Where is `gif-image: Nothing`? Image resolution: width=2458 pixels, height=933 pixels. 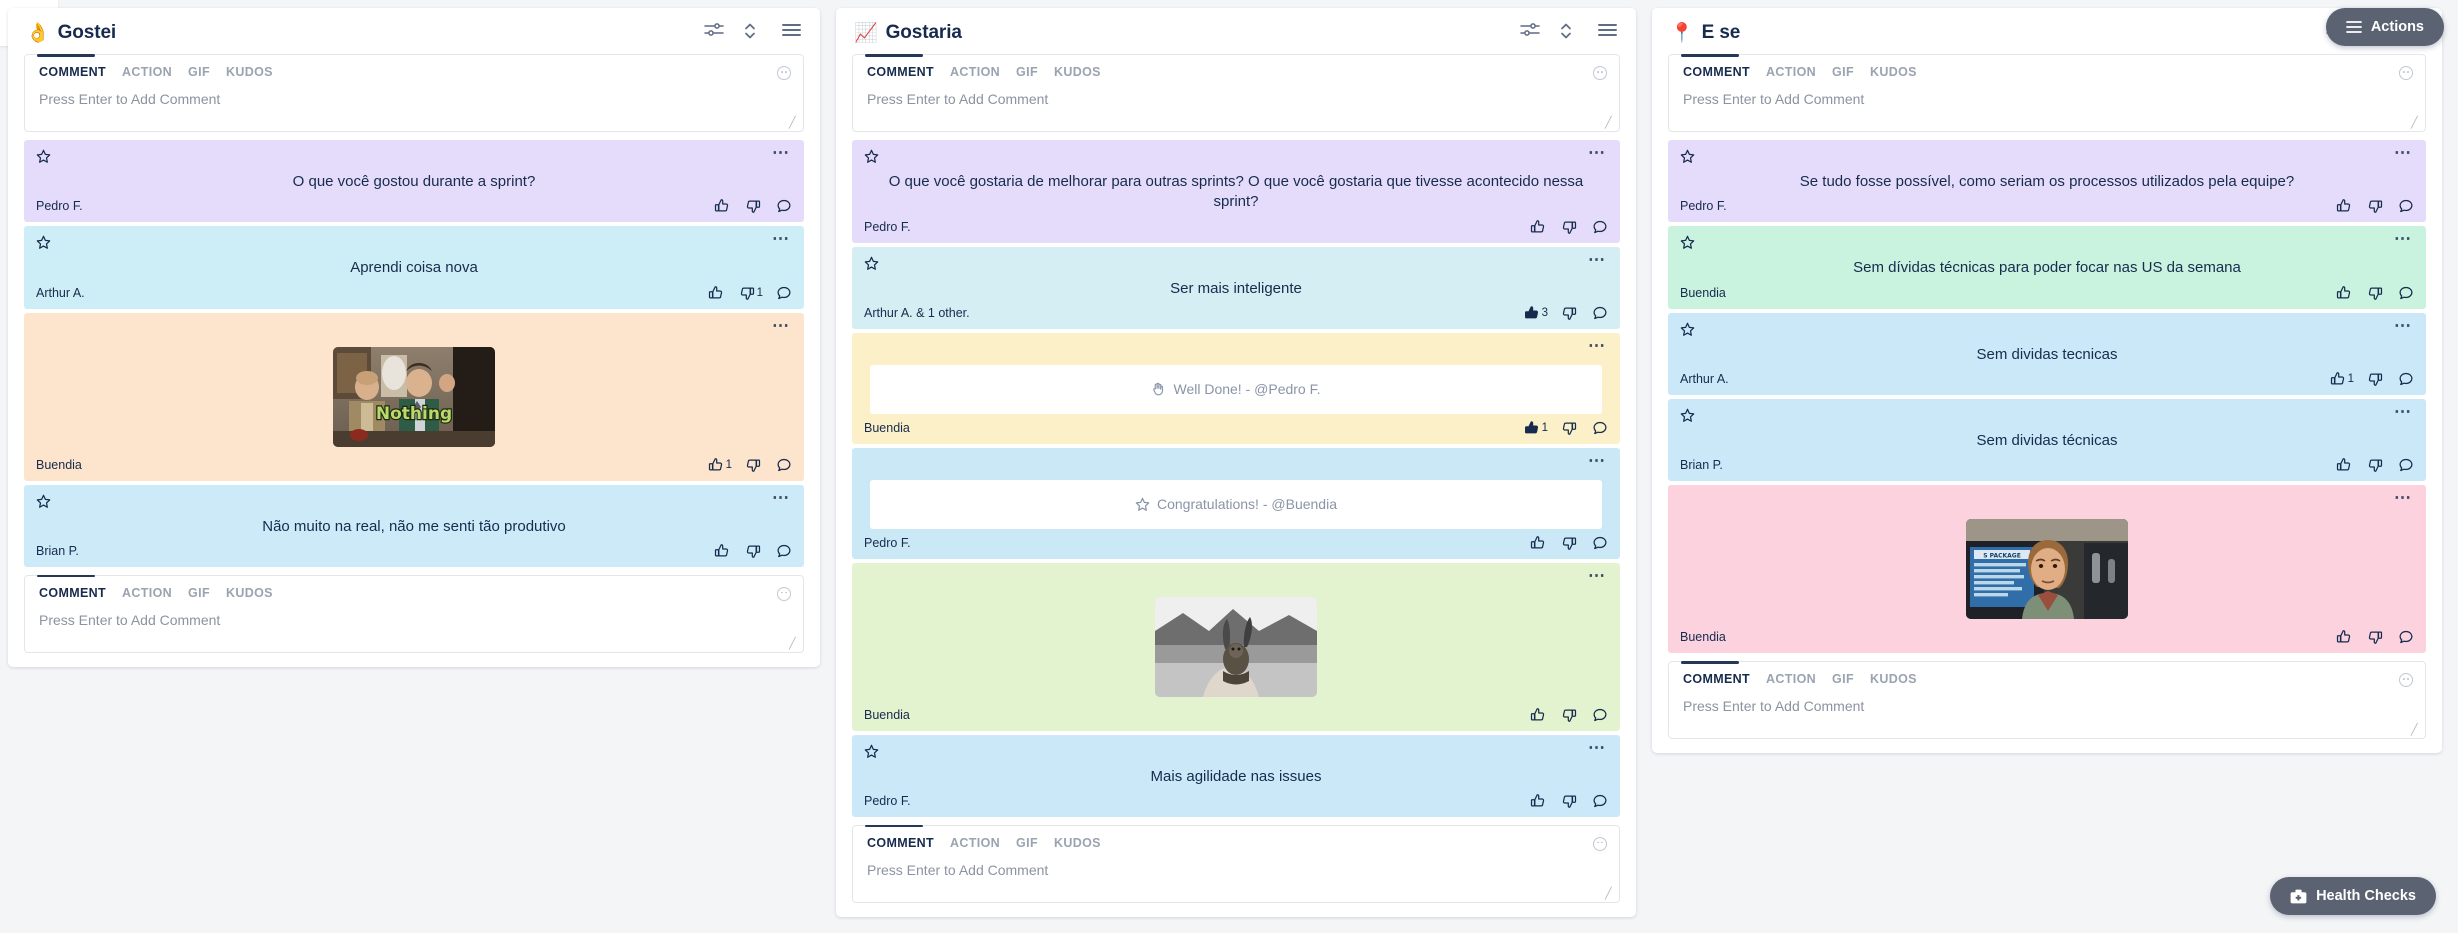
gif-image: Nothing is located at coordinates (414, 396).